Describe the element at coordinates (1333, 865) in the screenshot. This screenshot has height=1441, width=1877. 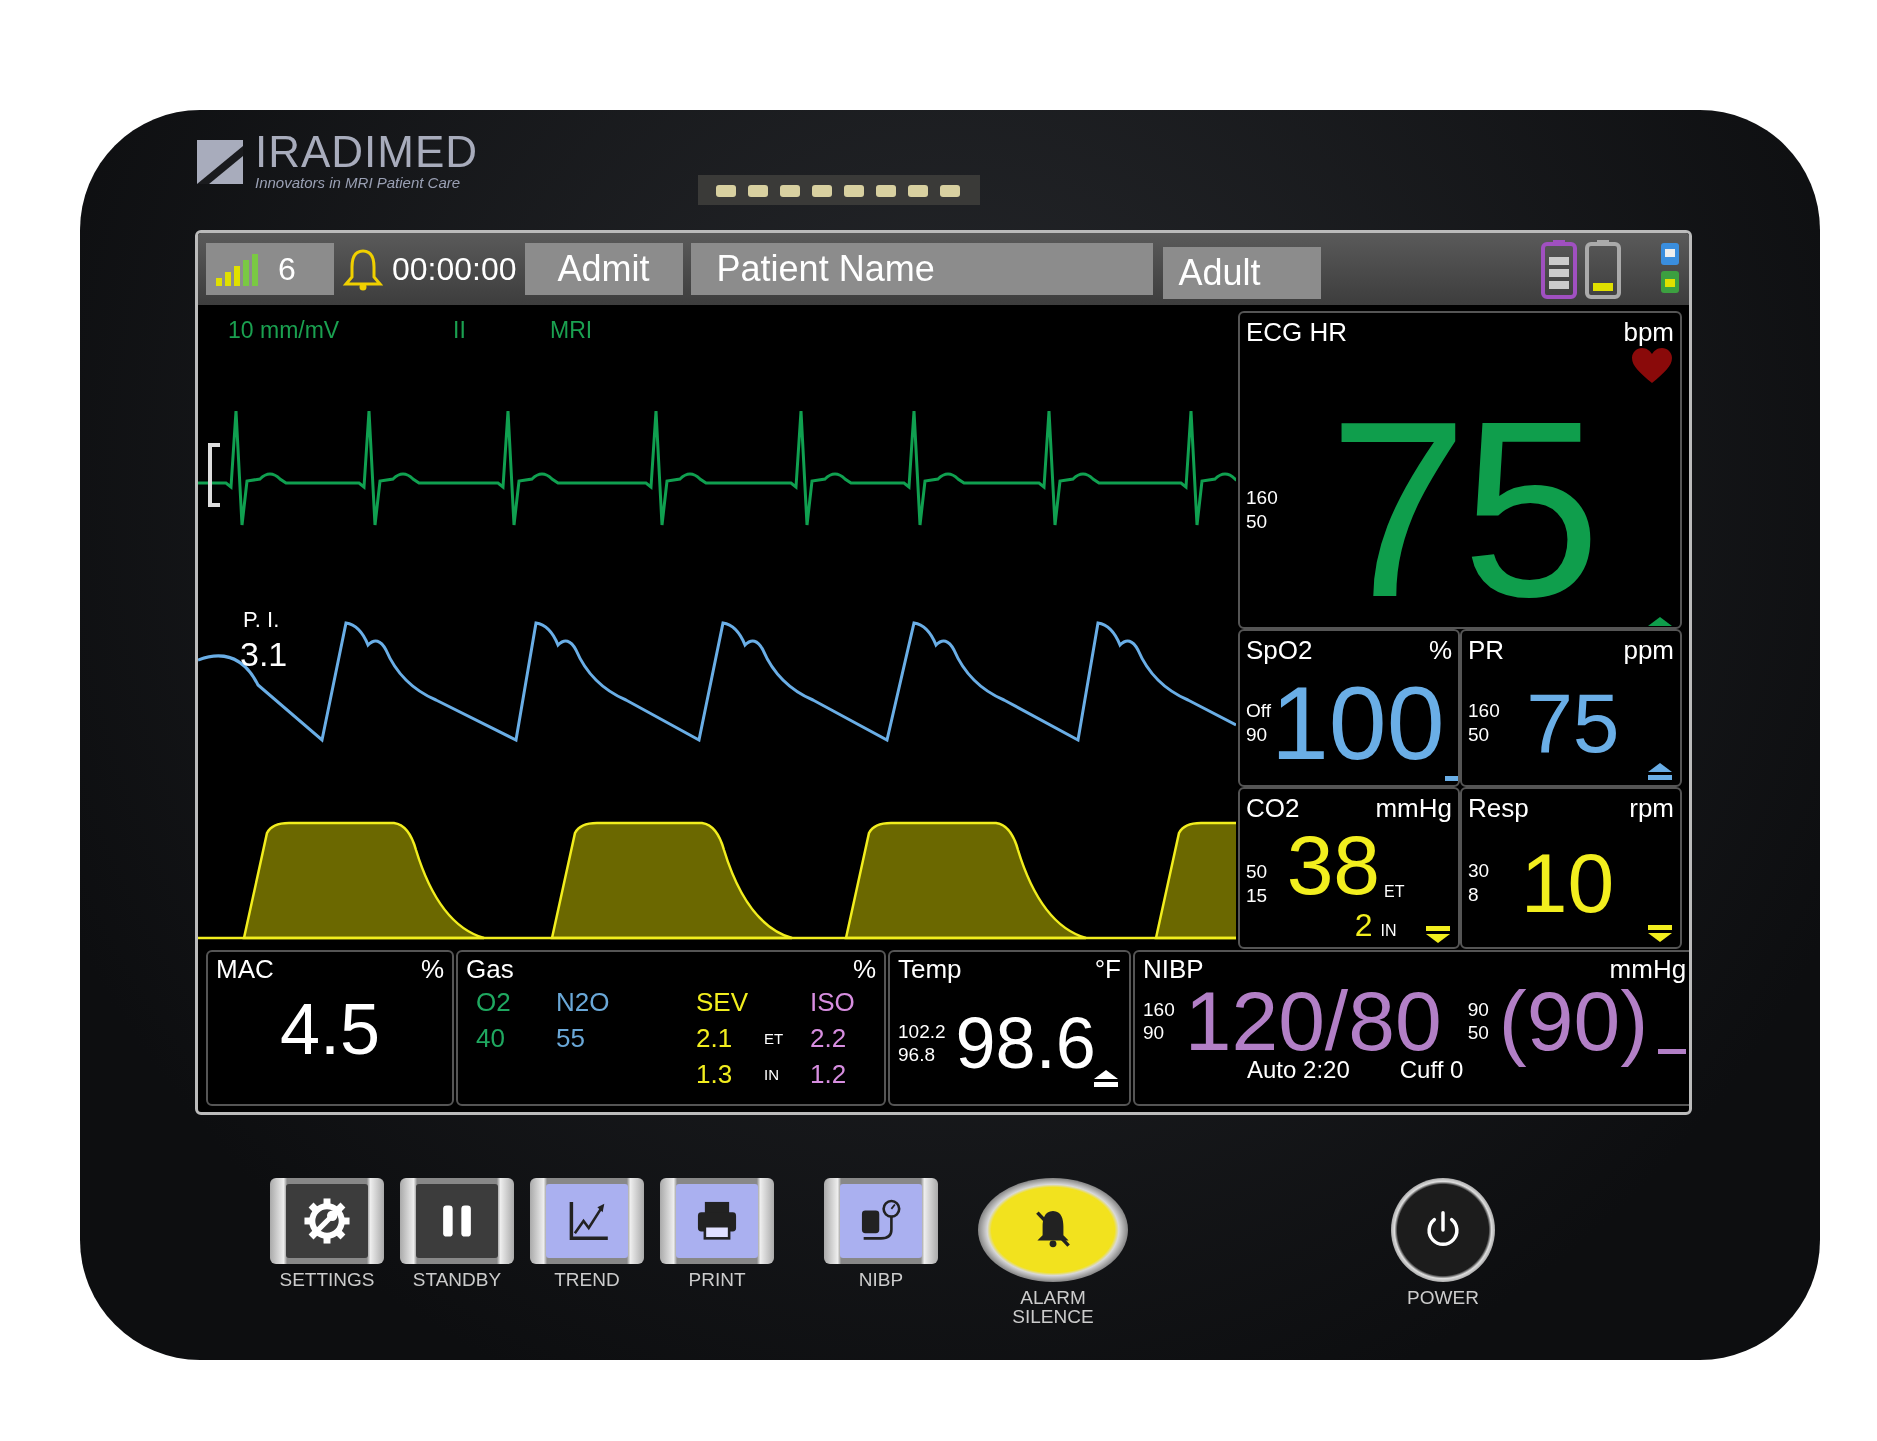
I see `parameter-value: 38` at that location.